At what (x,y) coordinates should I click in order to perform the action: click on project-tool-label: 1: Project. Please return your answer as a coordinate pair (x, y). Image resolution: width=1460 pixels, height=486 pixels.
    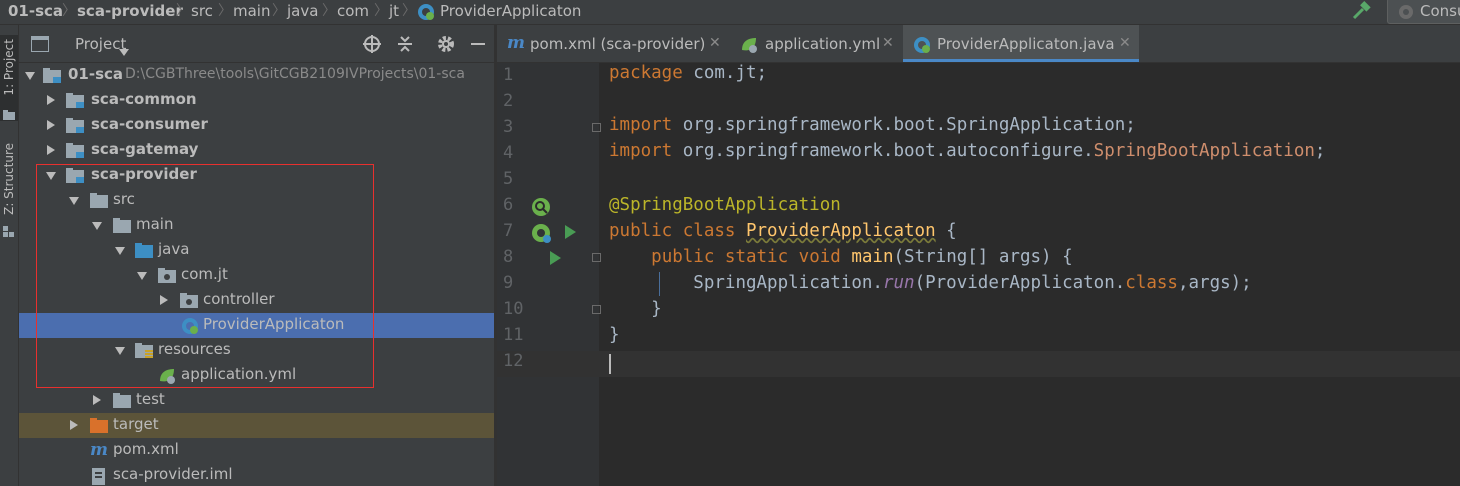
    Looking at the image, I should click on (9, 67).